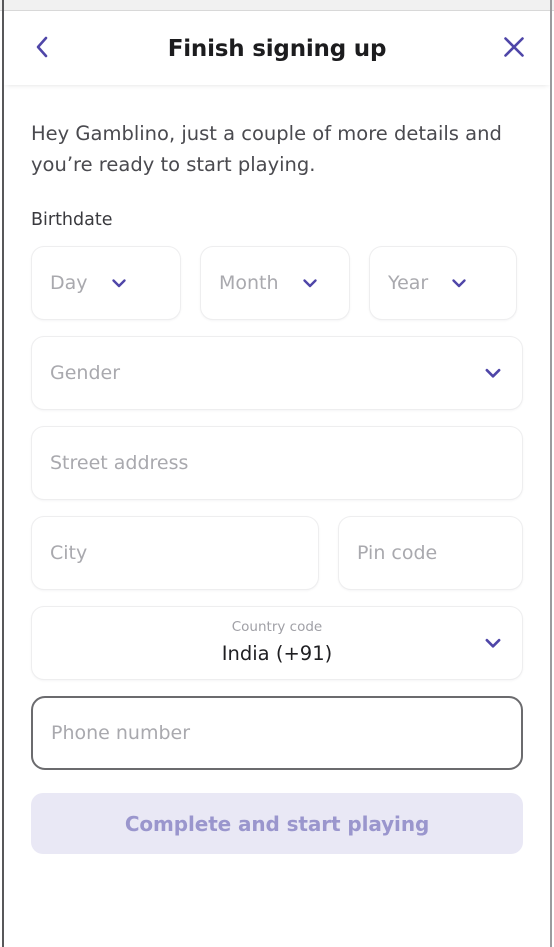 This screenshot has width=554, height=947. I want to click on complete-and-start-playing-button: Complete and start playing, so click(277, 823).